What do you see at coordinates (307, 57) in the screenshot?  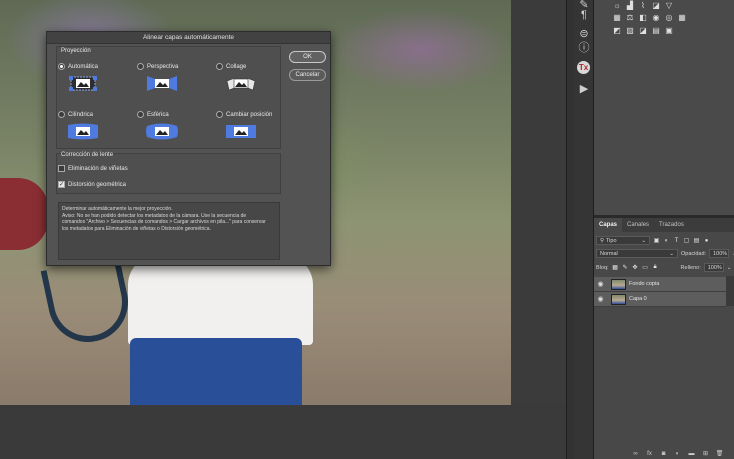 I see `ok-button: OK` at bounding box center [307, 57].